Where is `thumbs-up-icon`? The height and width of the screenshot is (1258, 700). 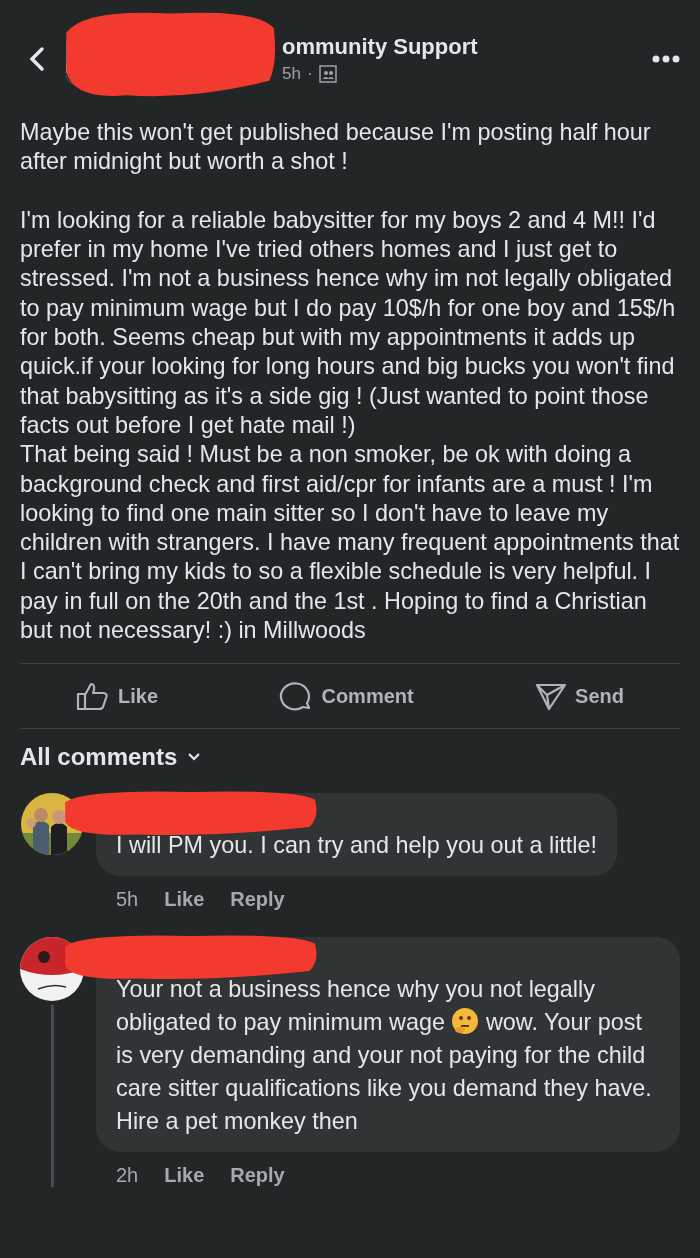 thumbs-up-icon is located at coordinates (93, 696).